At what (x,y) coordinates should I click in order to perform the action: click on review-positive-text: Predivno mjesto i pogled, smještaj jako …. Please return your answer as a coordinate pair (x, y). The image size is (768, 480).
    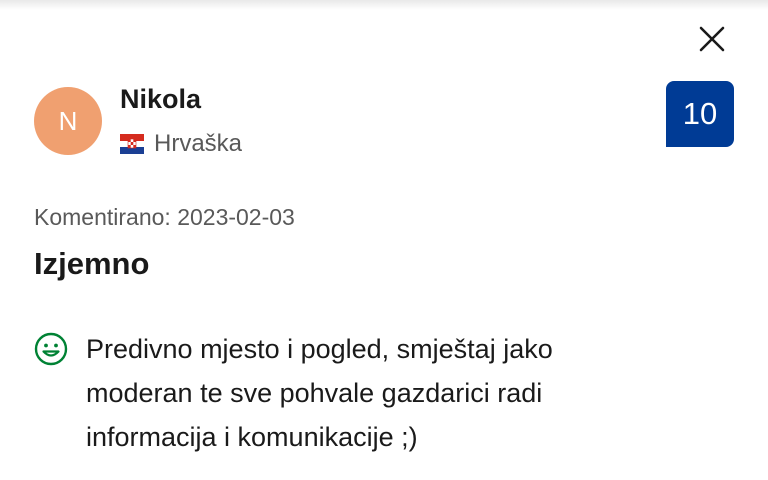
    Looking at the image, I should click on (319, 393).